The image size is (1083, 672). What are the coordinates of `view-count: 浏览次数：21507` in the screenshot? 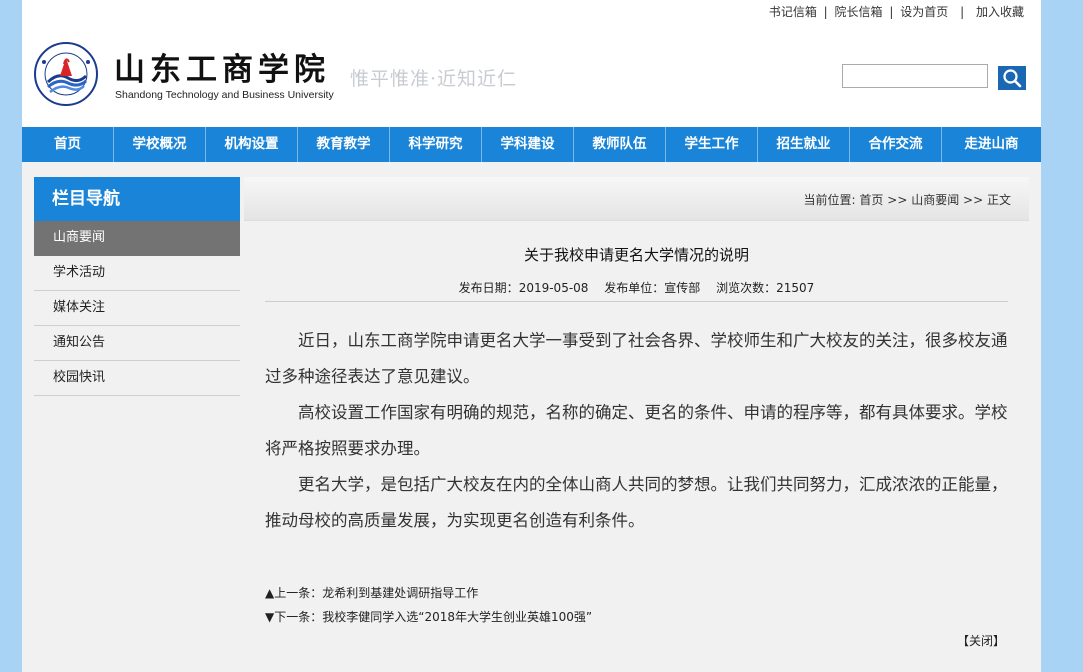 It's located at (765, 288).